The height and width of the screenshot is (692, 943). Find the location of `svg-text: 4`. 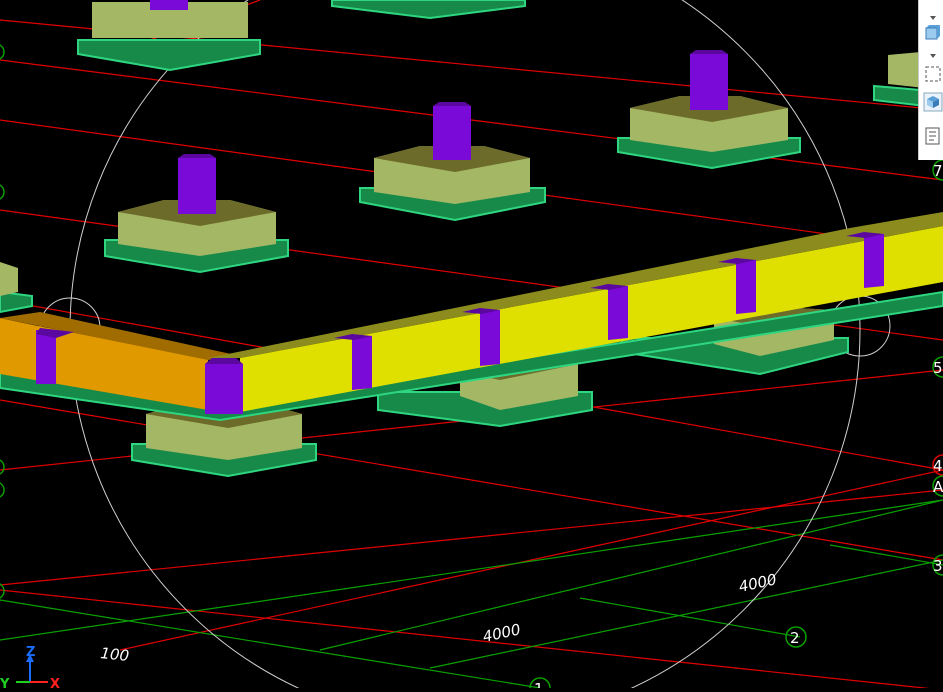

svg-text: 4 is located at coordinates (938, 466).